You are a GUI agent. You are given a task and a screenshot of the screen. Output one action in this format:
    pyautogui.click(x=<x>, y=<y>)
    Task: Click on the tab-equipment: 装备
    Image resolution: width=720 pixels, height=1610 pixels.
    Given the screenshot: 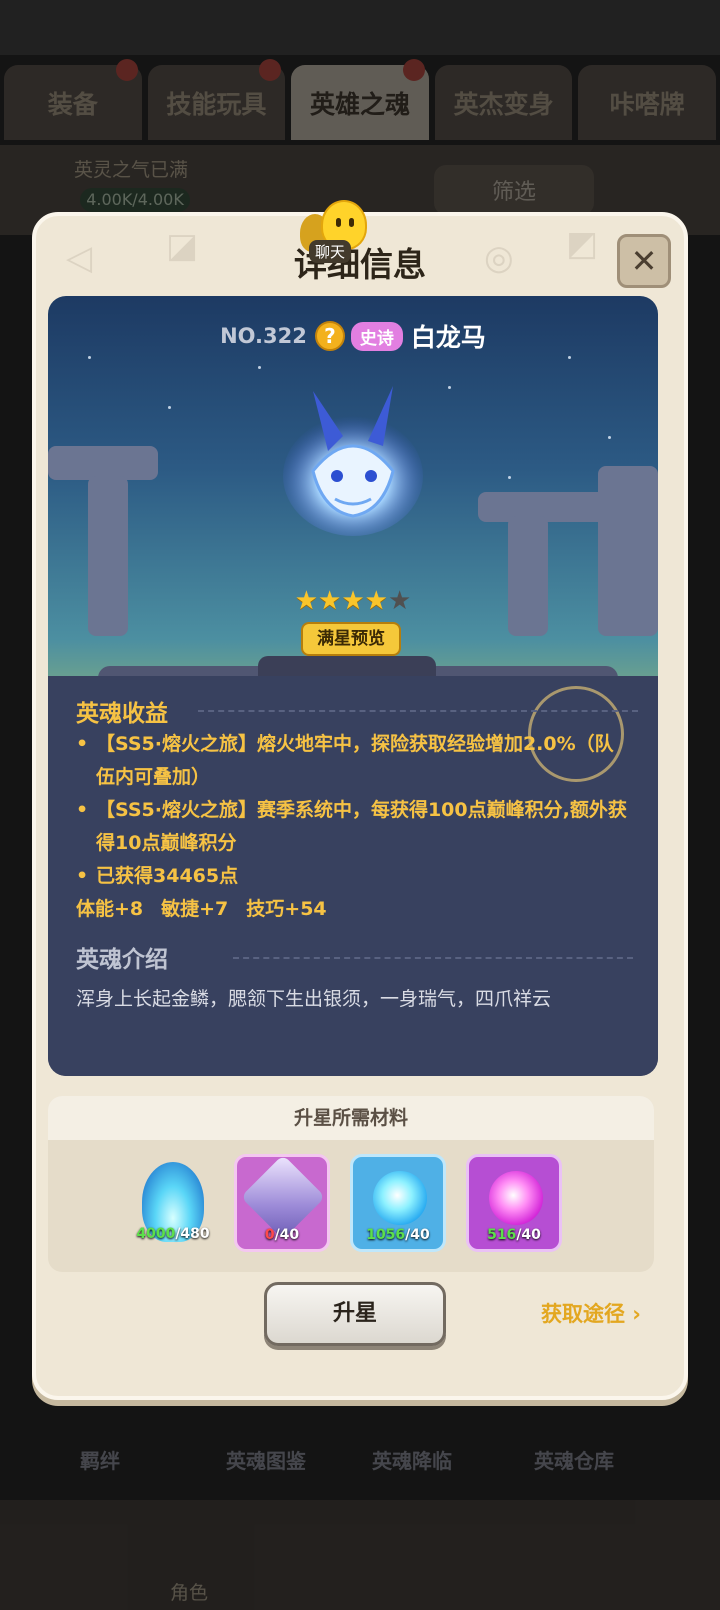 What is the action you would take?
    pyautogui.click(x=73, y=99)
    